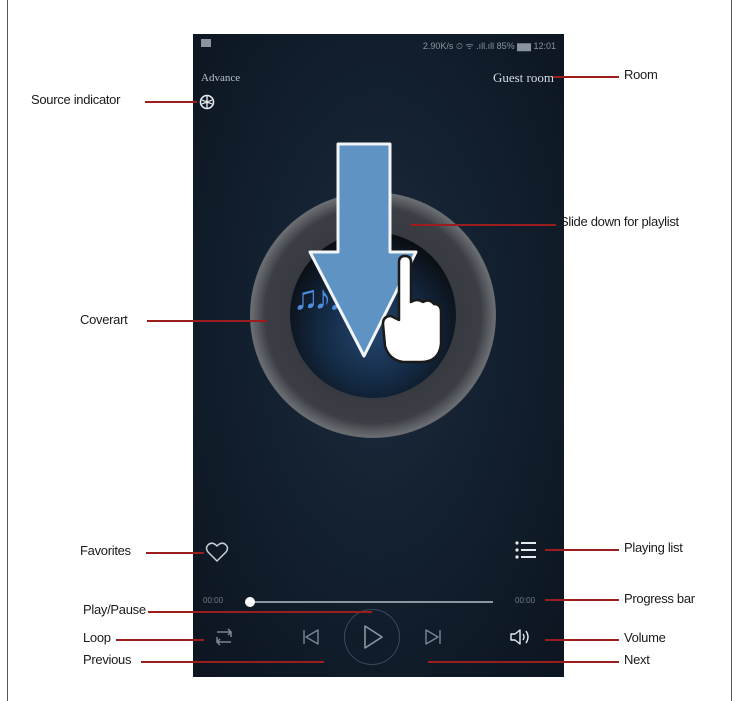 The image size is (739, 701). Describe the element at coordinates (523, 662) in the screenshot. I see `leader-next` at that location.